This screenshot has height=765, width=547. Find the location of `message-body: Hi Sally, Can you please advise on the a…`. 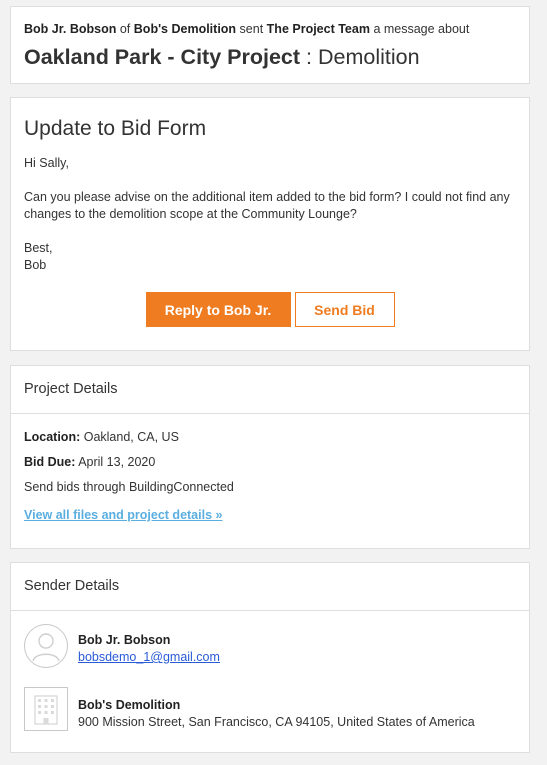

message-body: Hi Sally, Can you please advise on the a… is located at coordinates (270, 215).